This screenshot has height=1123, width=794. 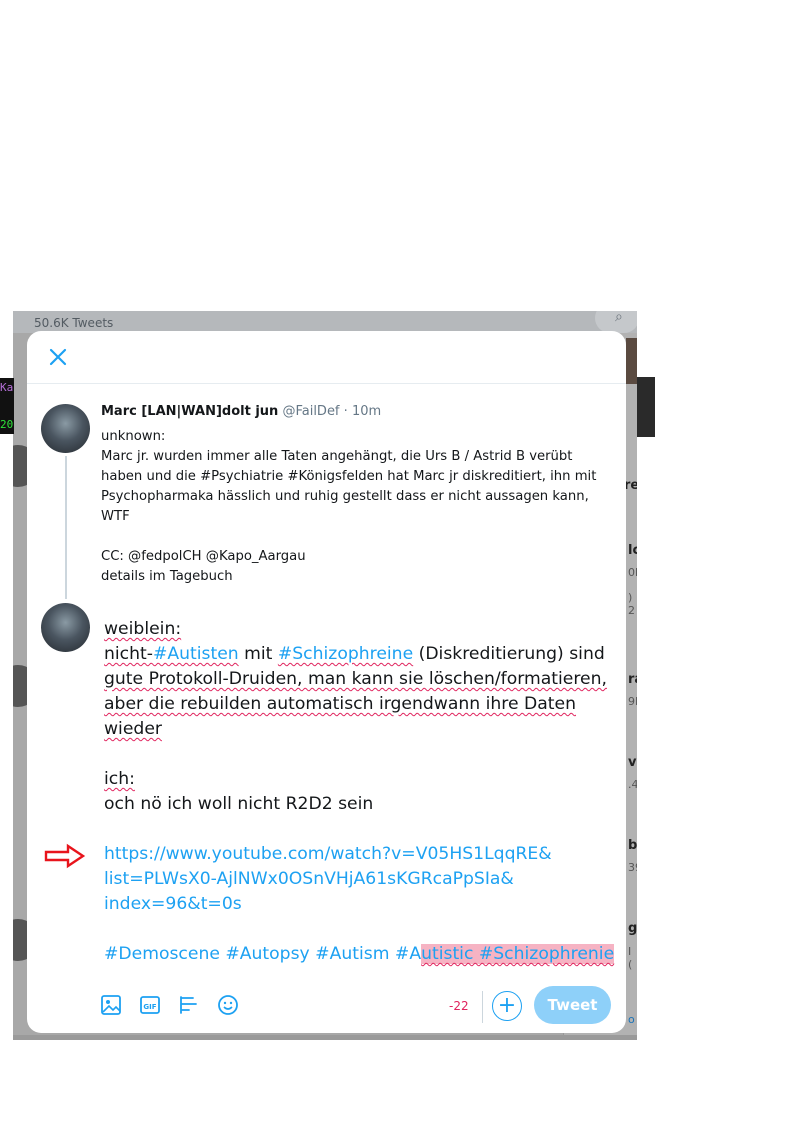 I want to click on compose-link: index=96&t=0s, so click(x=173, y=904).